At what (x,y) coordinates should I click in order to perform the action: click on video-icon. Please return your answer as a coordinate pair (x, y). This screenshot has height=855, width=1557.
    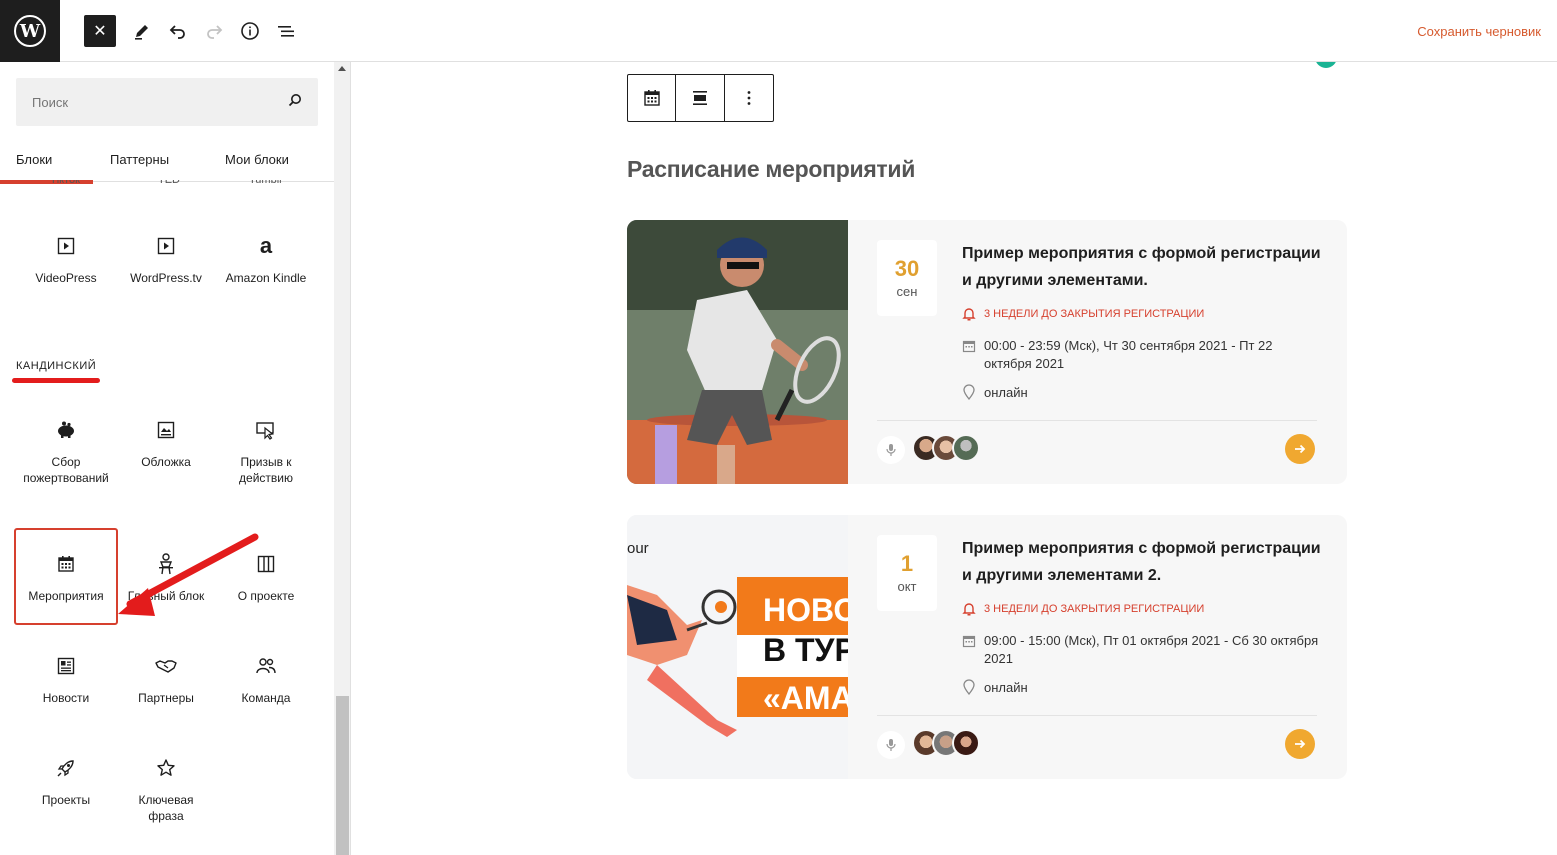
    Looking at the image, I should click on (166, 246).